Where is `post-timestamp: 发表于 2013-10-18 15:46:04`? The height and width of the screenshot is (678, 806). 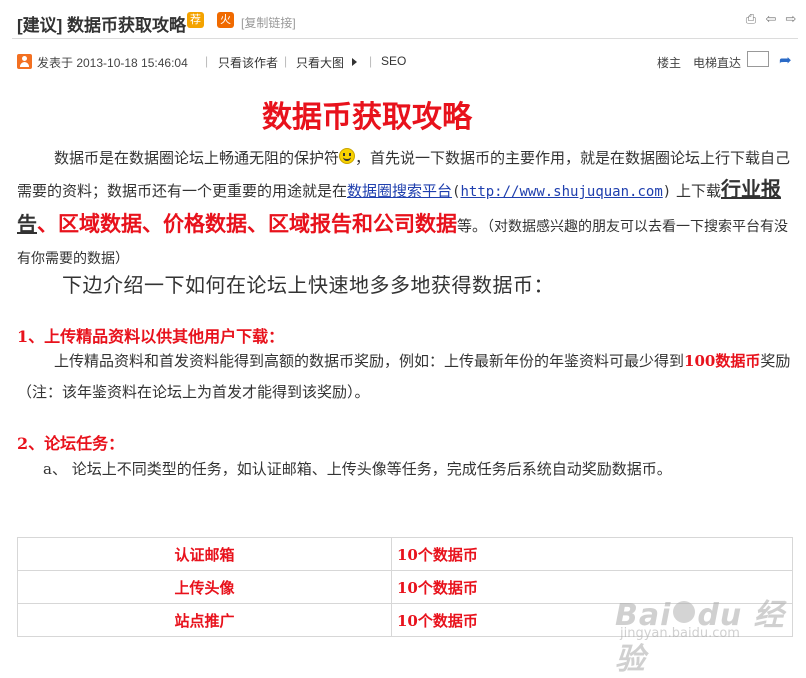
post-timestamp: 发表于 2013-10-18 15:46:04 is located at coordinates (112, 63).